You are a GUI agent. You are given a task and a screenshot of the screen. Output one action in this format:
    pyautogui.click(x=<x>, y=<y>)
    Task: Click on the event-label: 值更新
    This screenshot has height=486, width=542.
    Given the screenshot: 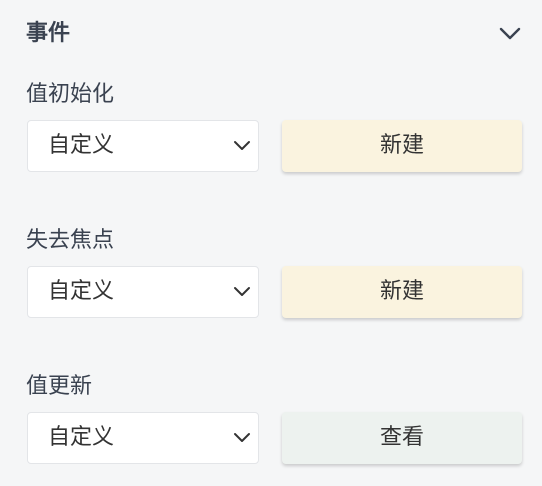 What is the action you would take?
    pyautogui.click(x=59, y=386)
    